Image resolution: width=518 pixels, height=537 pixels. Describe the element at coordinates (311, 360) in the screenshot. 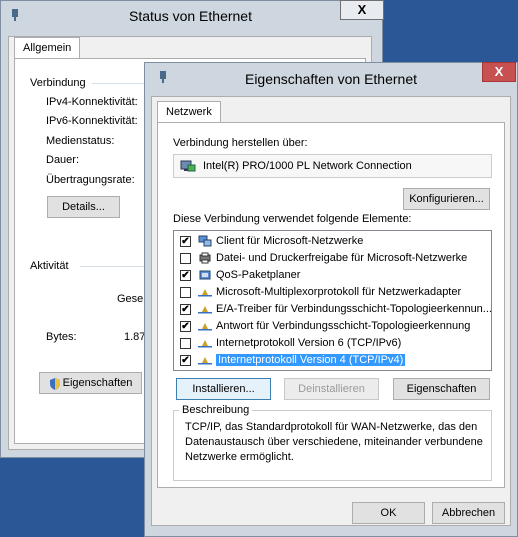

I see `item-label-selected: Internetprotokoll Version 4 (TCP/IPv4)` at that location.